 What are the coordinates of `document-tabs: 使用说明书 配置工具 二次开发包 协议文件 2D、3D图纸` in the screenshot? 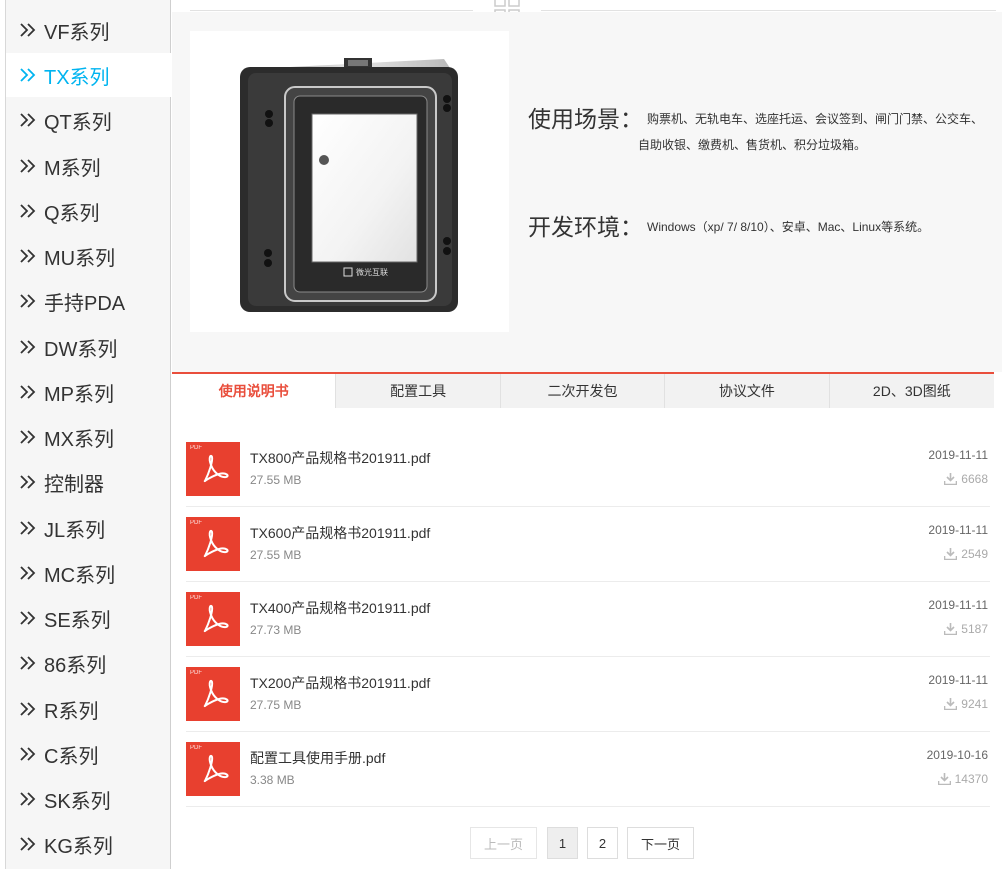 It's located at (583, 390).